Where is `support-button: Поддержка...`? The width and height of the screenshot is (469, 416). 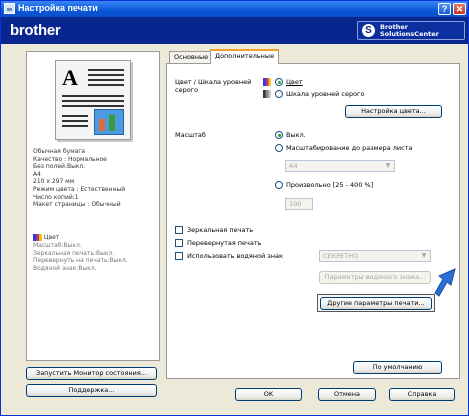
support-button: Поддержка... is located at coordinates (91, 390).